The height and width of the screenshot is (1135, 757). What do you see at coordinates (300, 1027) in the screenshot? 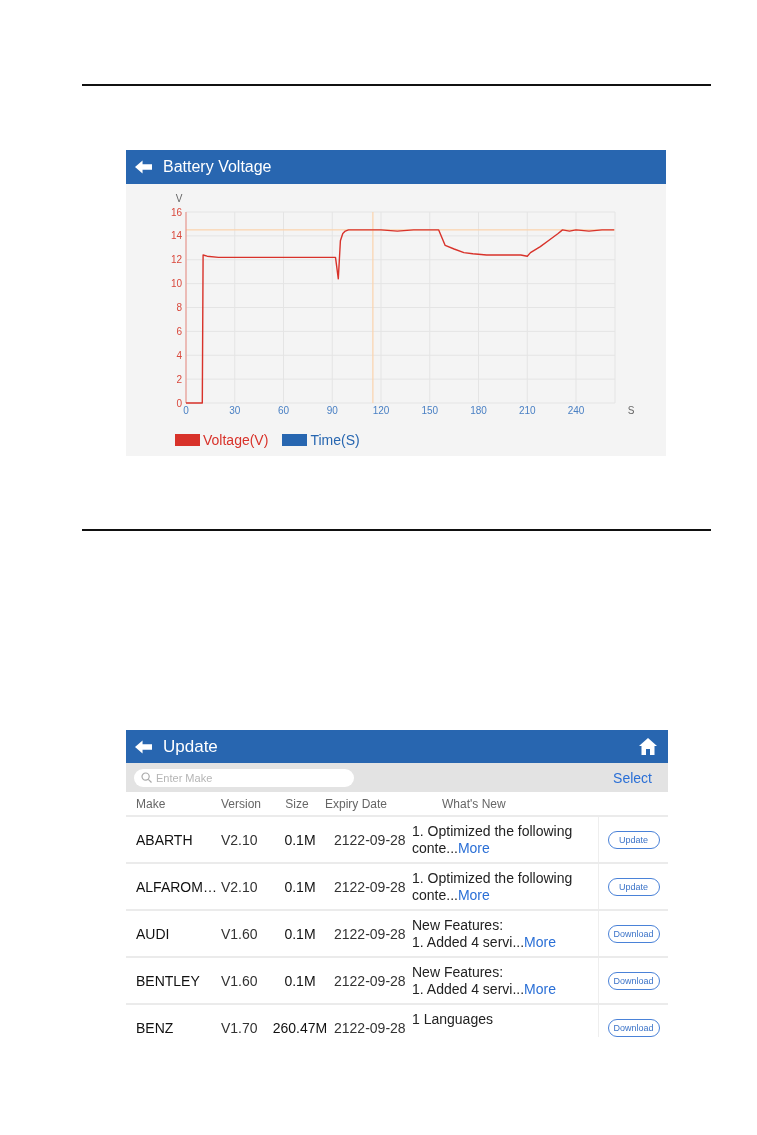
I see `table-cell-text: 260.47M` at bounding box center [300, 1027].